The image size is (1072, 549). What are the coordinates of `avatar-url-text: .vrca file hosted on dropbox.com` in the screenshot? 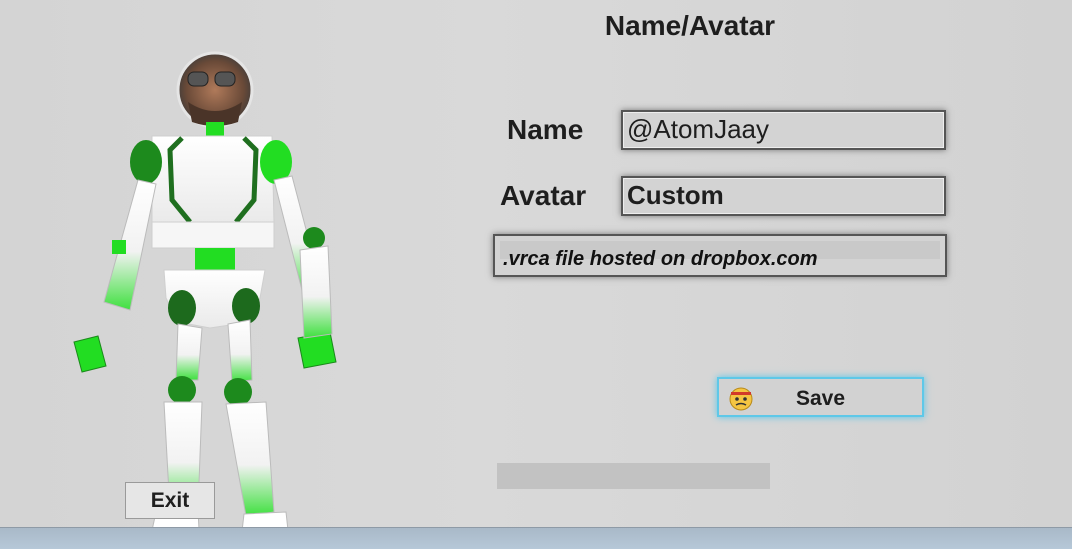 It's located at (660, 259).